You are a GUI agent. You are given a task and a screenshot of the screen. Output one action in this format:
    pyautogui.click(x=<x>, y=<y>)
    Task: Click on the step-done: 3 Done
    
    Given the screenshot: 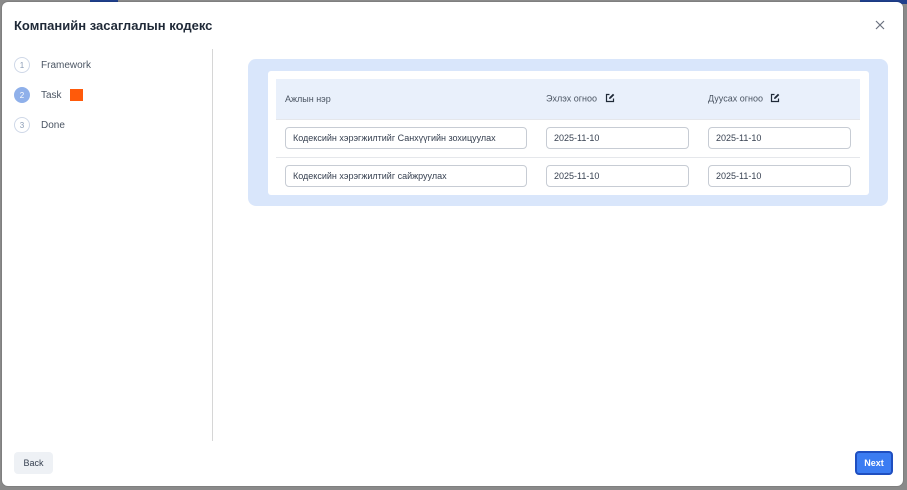 What is the action you would take?
    pyautogui.click(x=109, y=125)
    